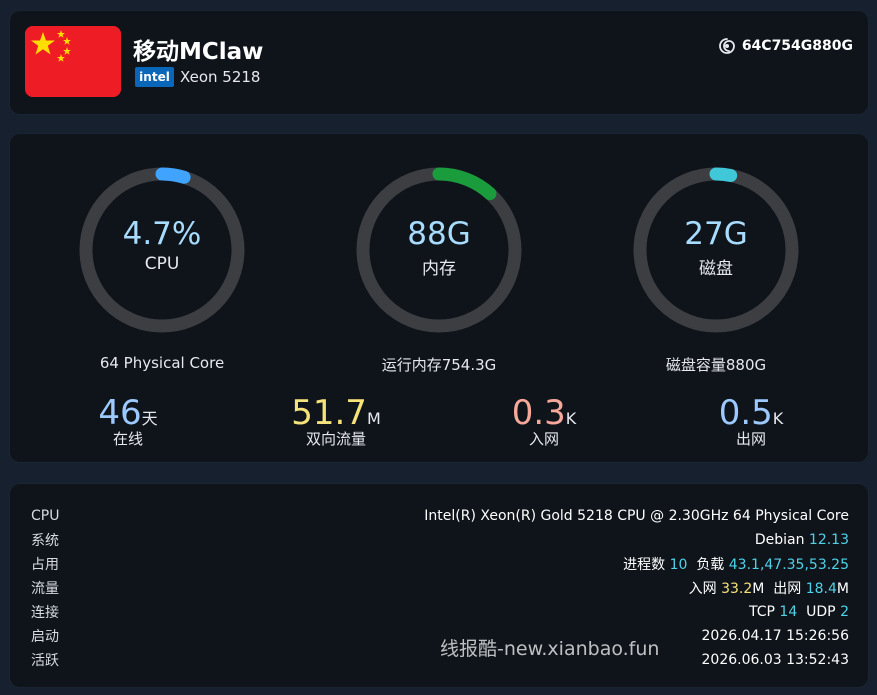  Describe the element at coordinates (149, 418) in the screenshot. I see `uptime-unit: 天` at that location.